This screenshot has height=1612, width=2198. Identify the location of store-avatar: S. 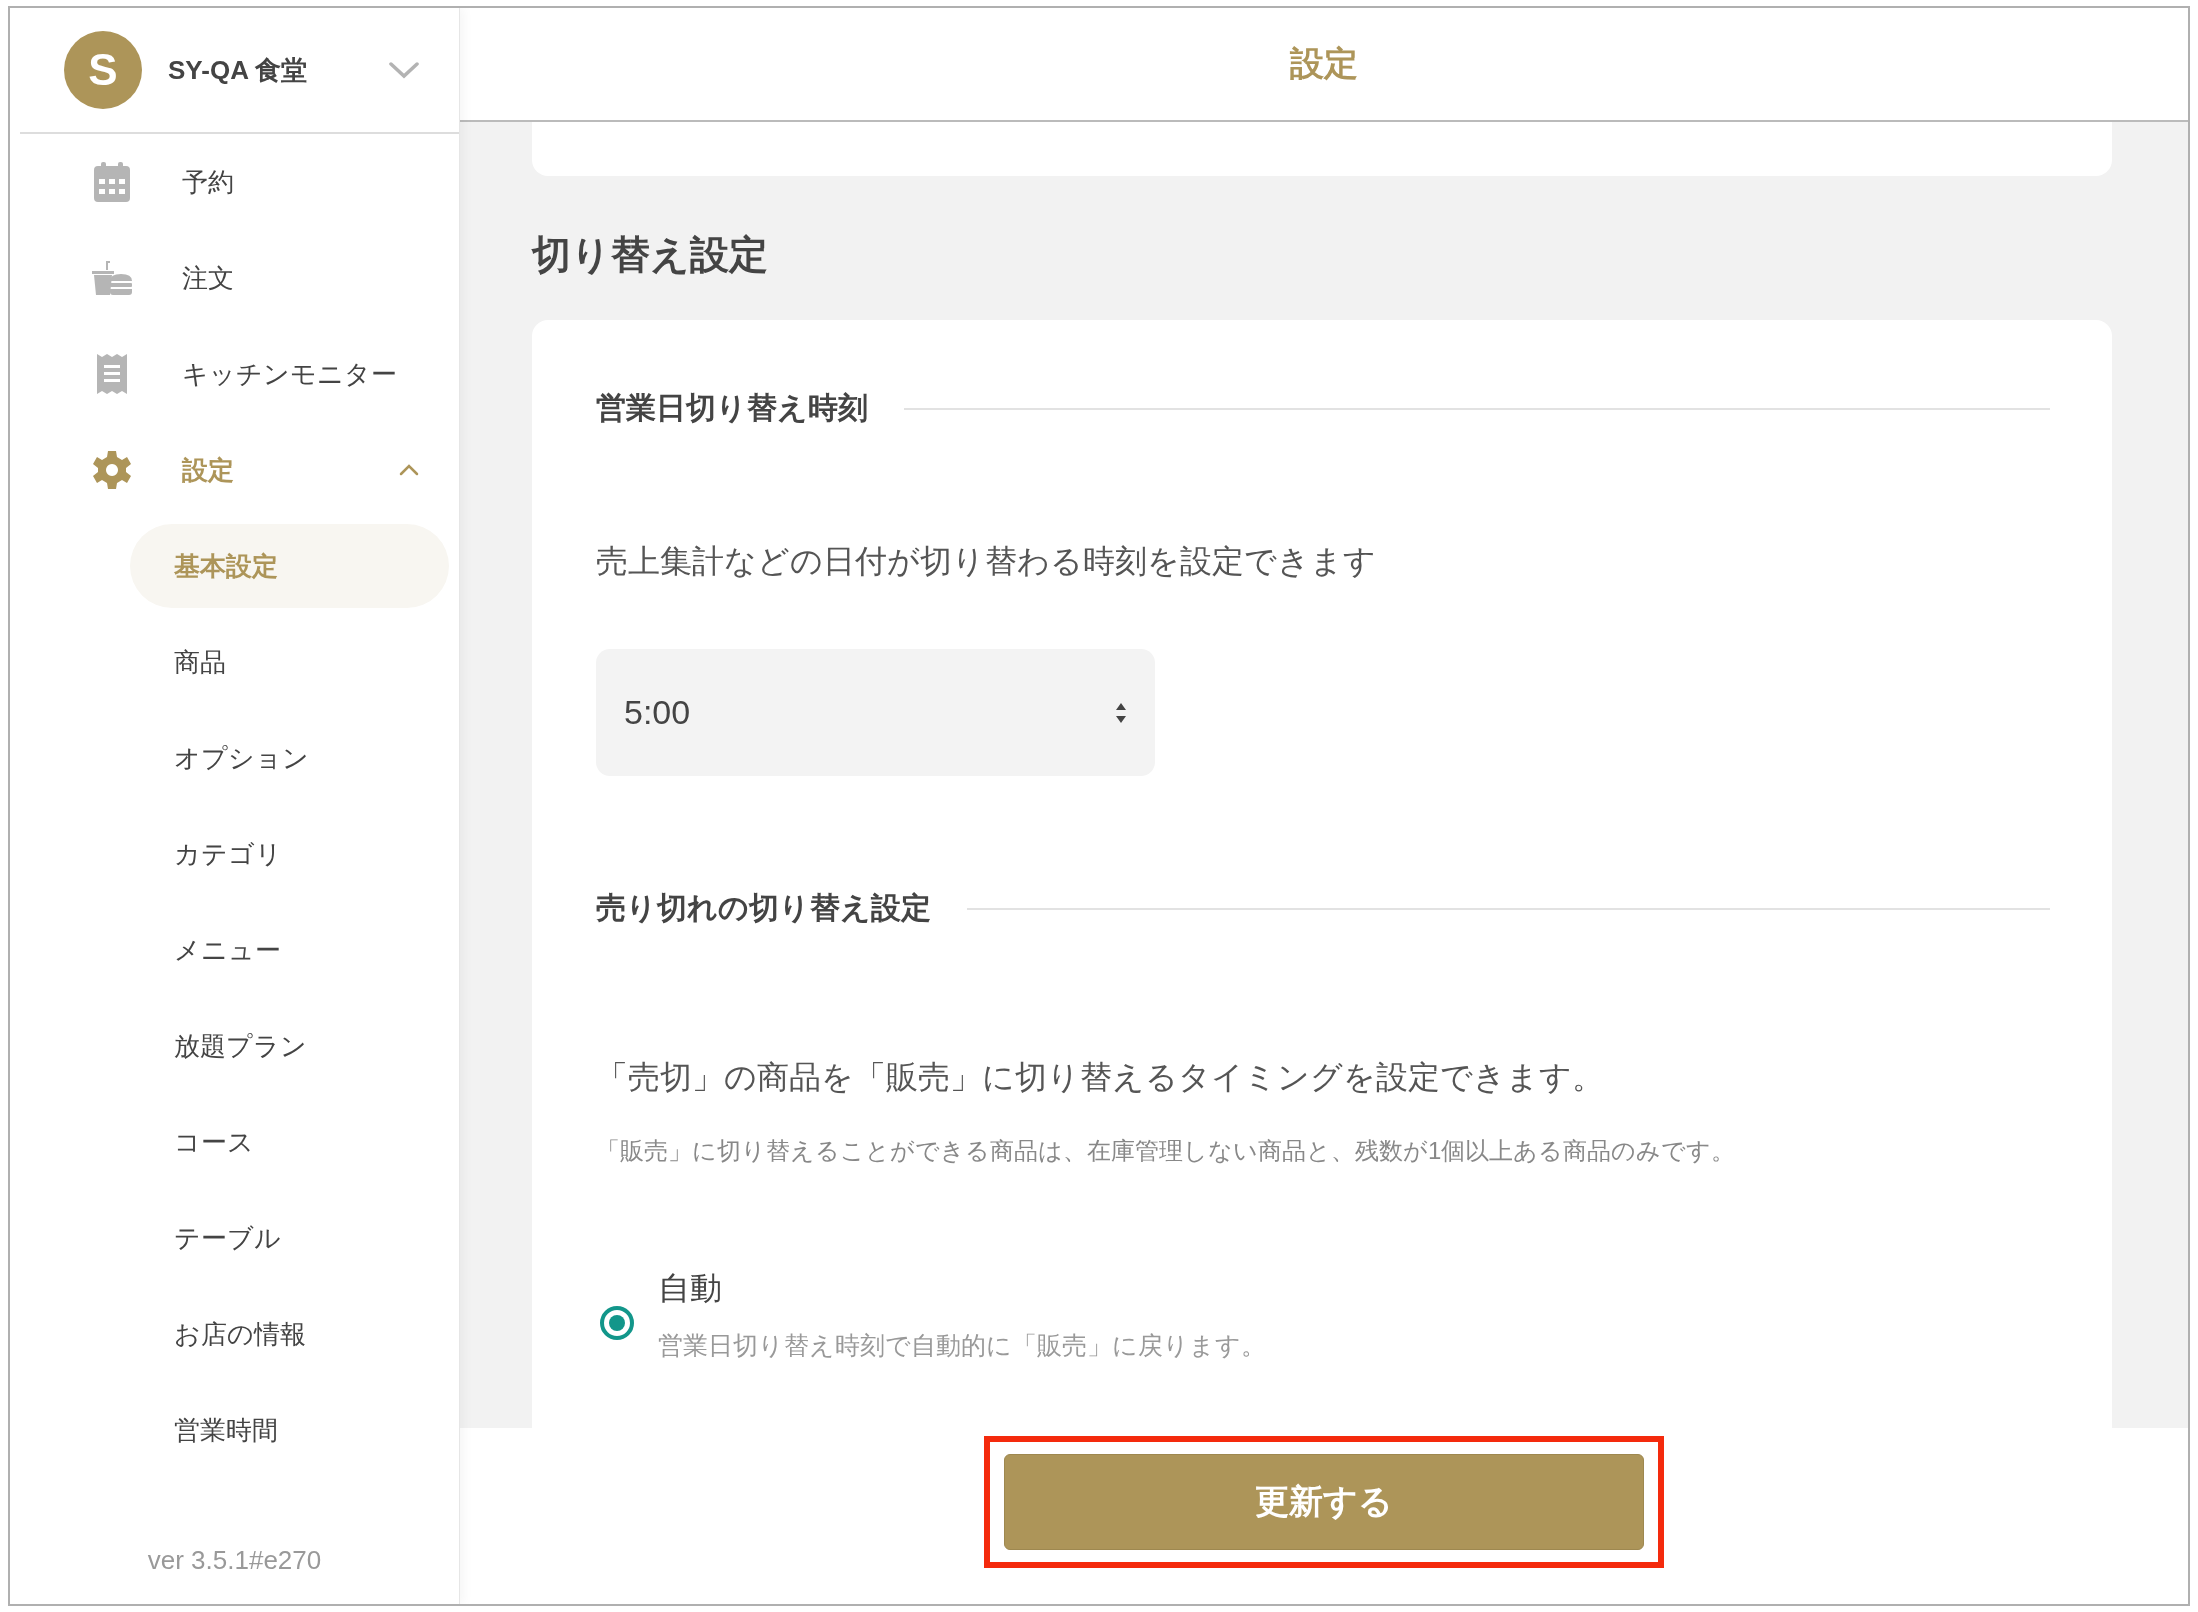
(103, 70).